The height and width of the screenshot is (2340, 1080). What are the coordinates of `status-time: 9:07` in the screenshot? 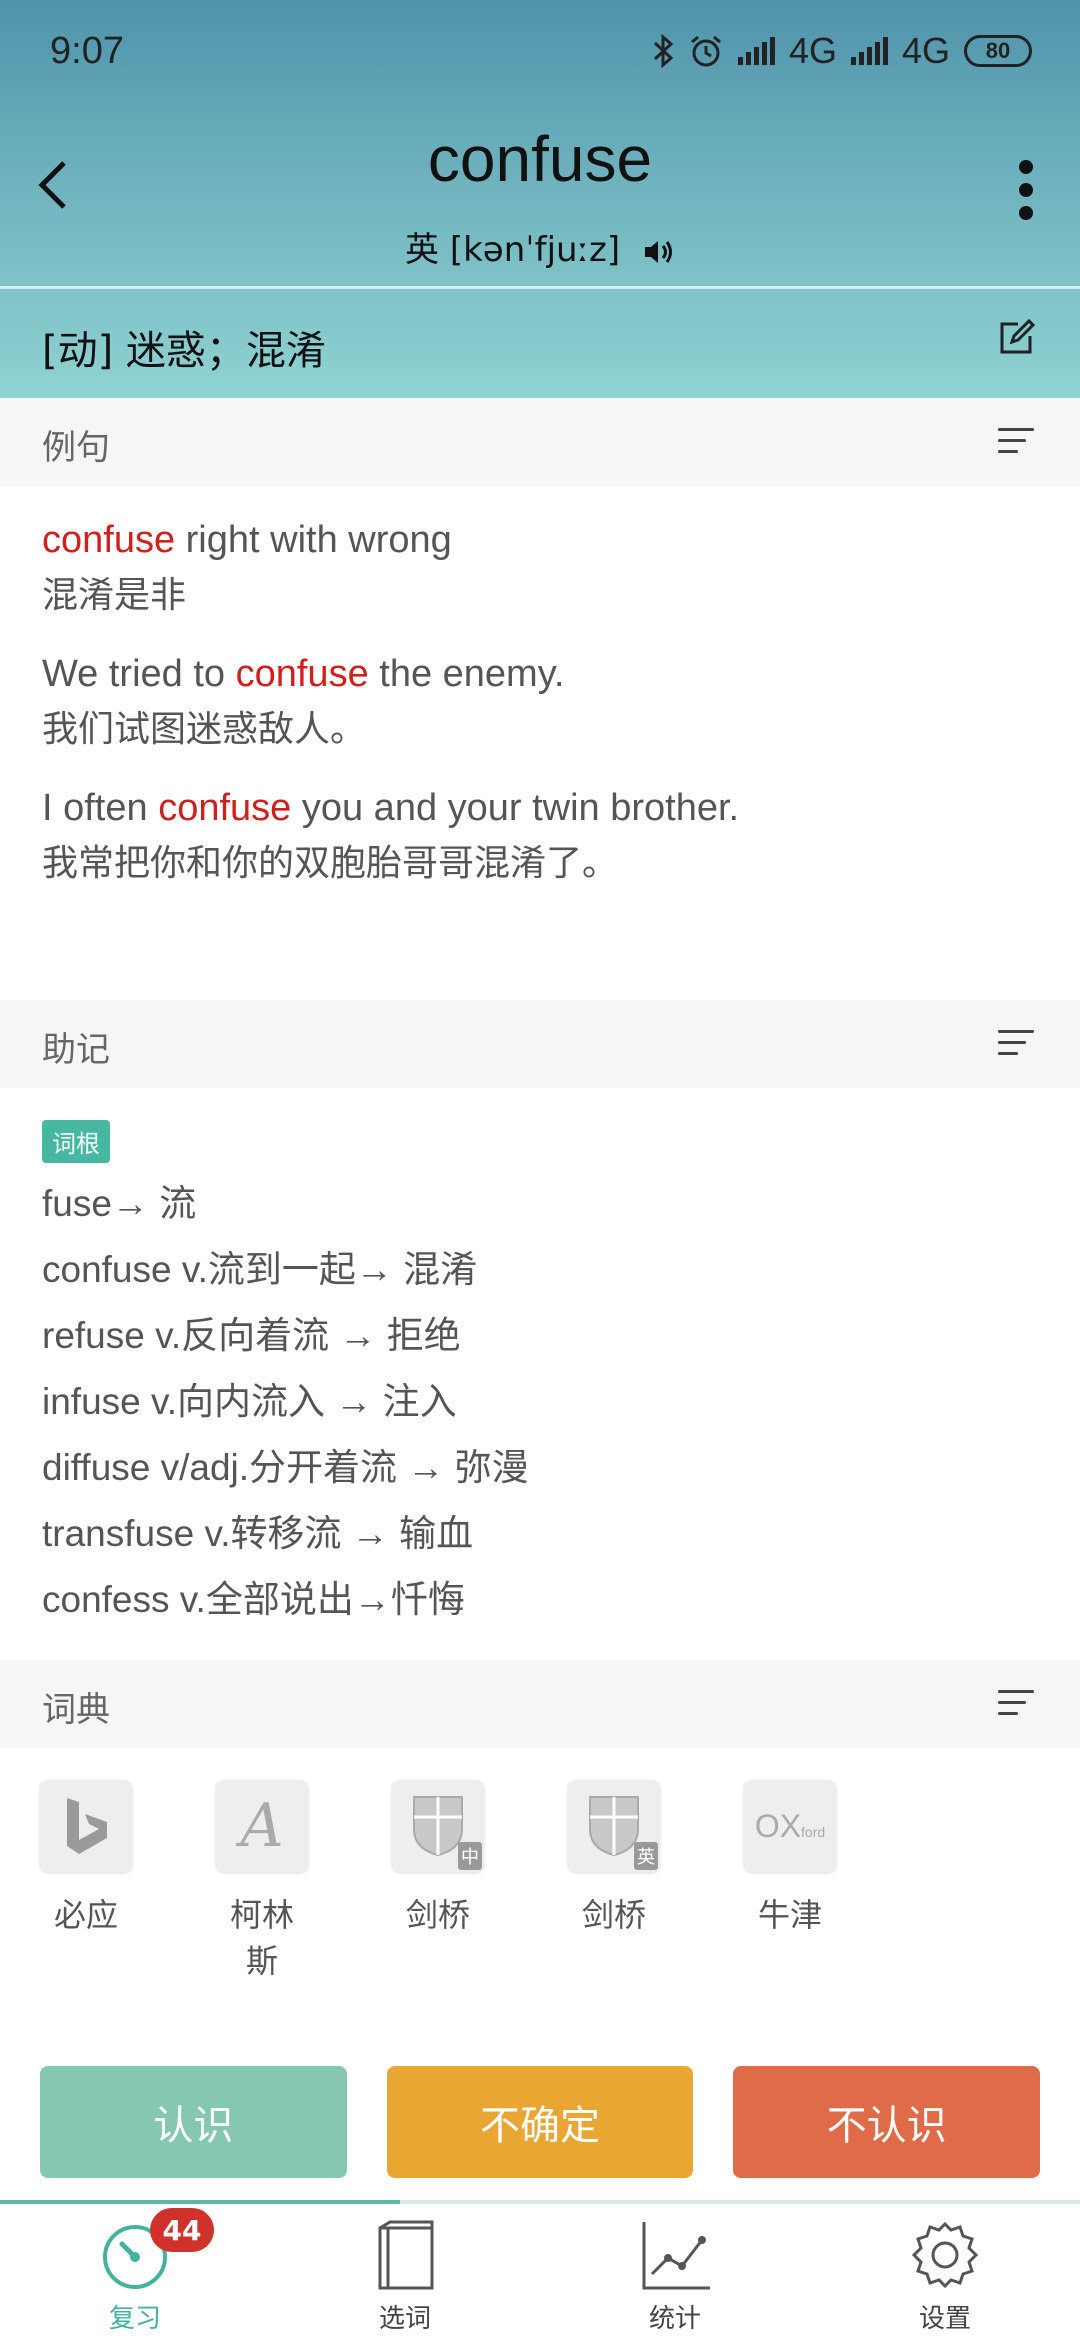 It's located at (87, 51).